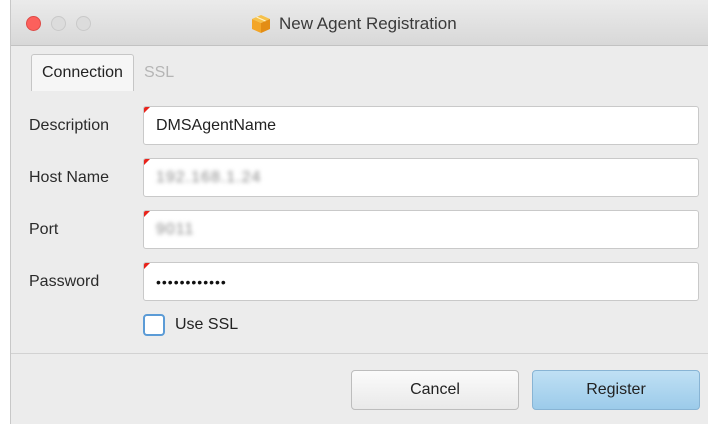 The width and height of the screenshot is (708, 424). Describe the element at coordinates (359, 353) in the screenshot. I see `footer-divider` at that location.